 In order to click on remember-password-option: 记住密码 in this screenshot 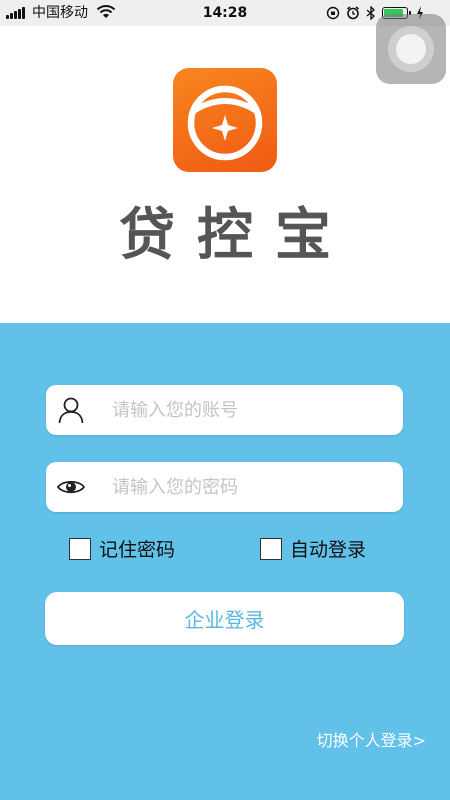, I will do `click(129, 550)`.